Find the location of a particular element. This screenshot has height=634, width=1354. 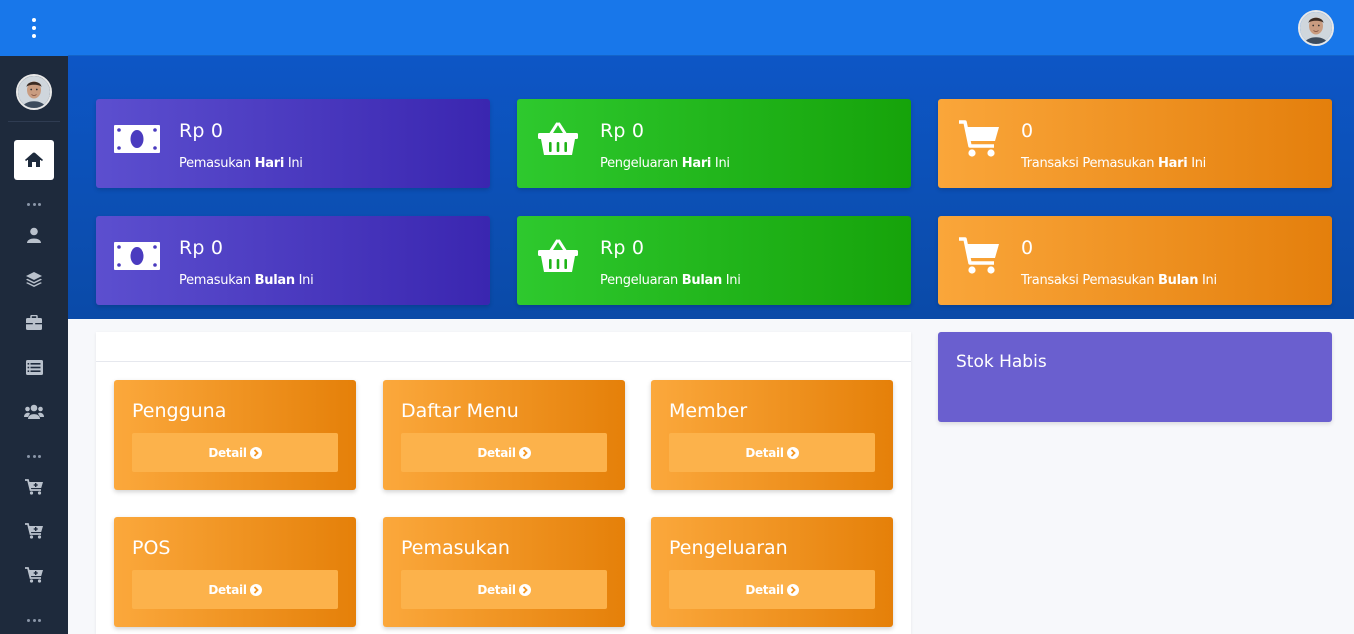

menu-card-member: Member Detail is located at coordinates (772, 435).